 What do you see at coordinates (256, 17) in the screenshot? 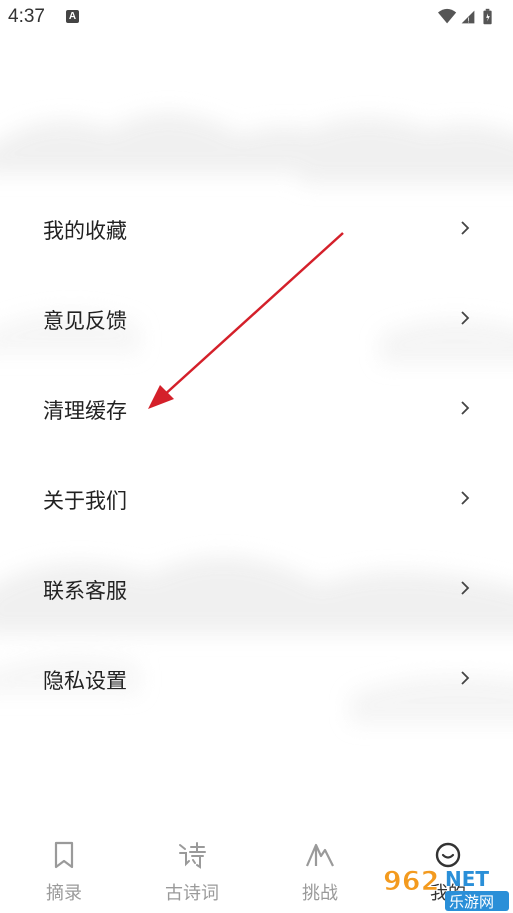
I see `status-bar: 4:37 A !` at bounding box center [256, 17].